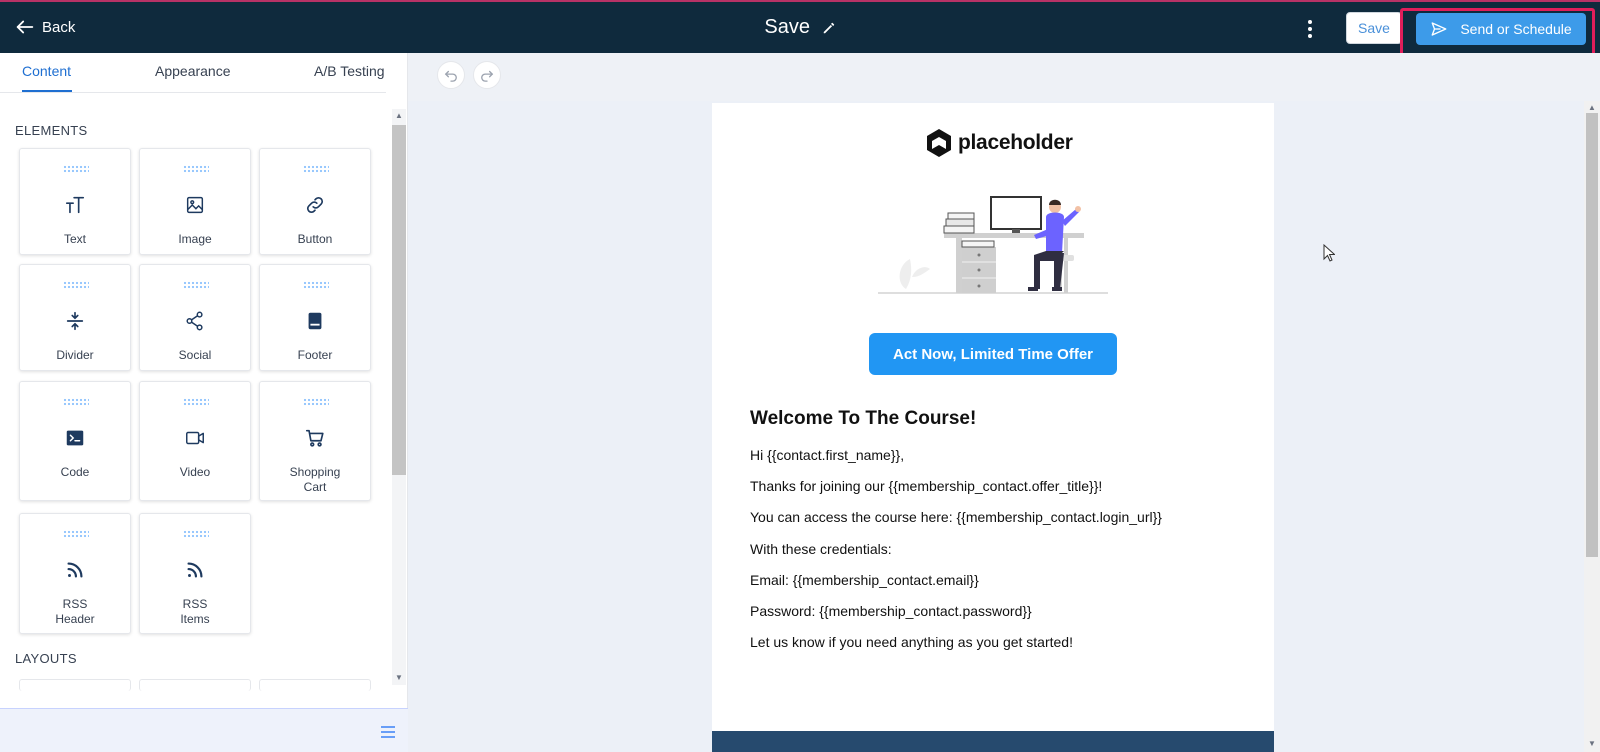 This screenshot has width=1600, height=752. I want to click on element-card-footer: Footer, so click(315, 317).